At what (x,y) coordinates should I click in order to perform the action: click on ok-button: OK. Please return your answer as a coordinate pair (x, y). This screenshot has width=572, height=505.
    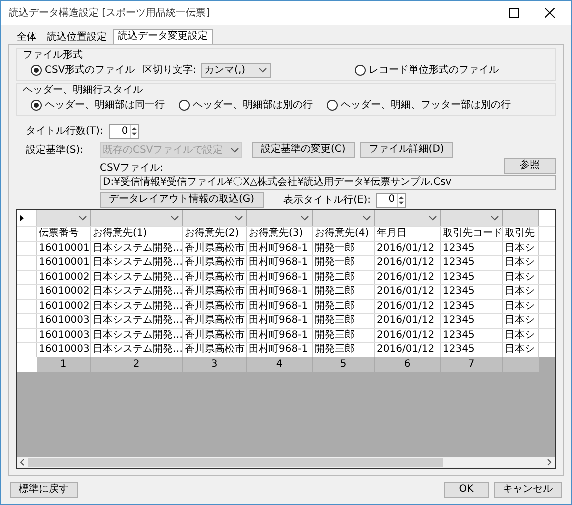
    Looking at the image, I should click on (466, 490).